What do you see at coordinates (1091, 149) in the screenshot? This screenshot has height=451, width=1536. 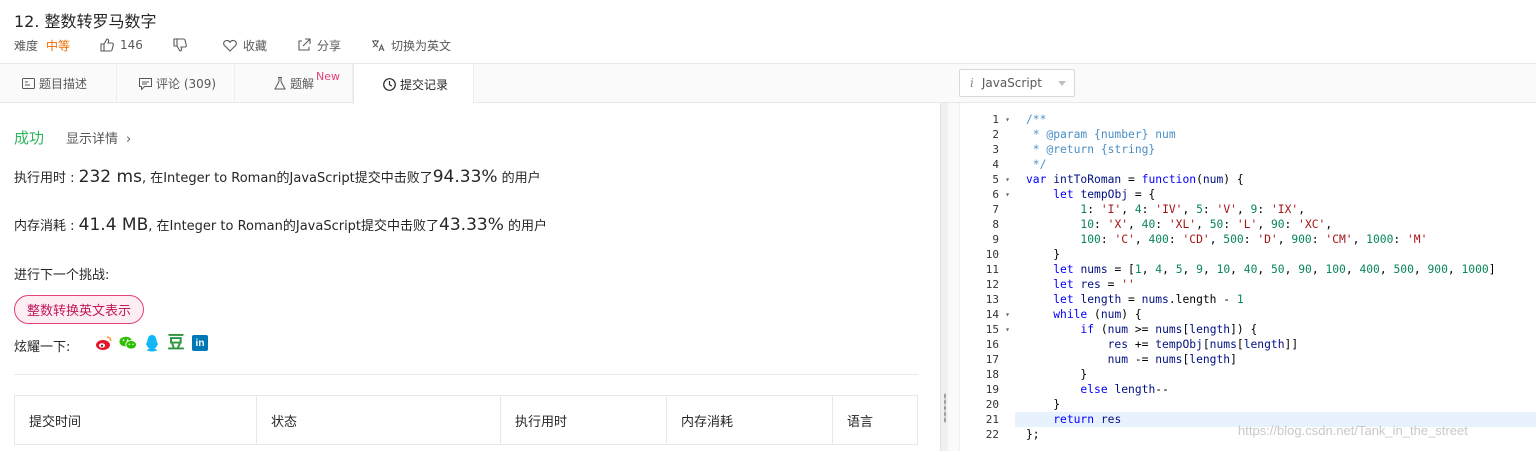 I see `code-line: * @return {string}` at bounding box center [1091, 149].